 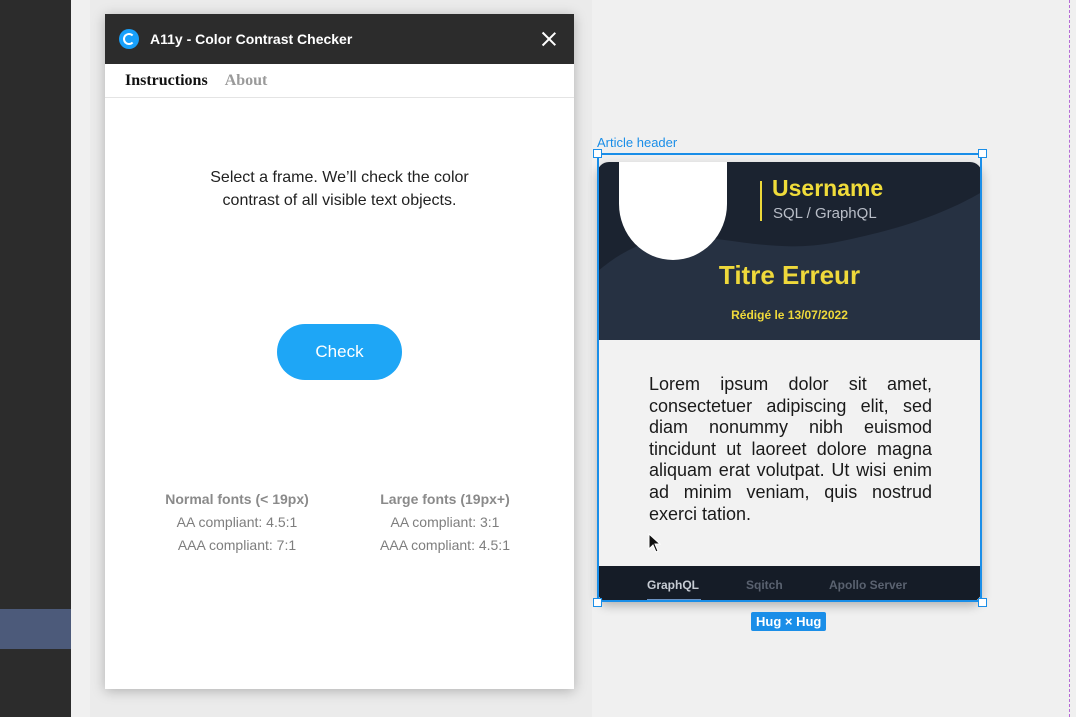 I want to click on size-badge: Hug × Hug, so click(x=789, y=621).